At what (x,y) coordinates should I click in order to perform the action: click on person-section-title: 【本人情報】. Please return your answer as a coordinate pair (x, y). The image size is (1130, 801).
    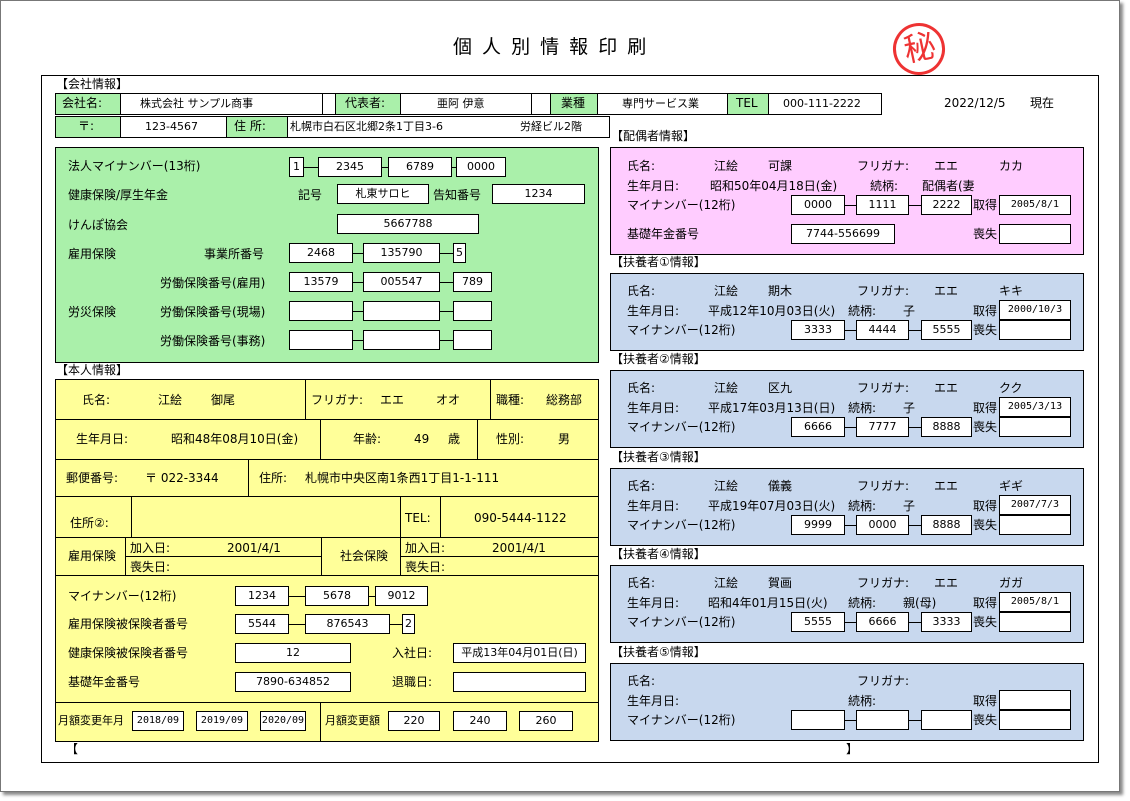
    Looking at the image, I should click on (92, 370).